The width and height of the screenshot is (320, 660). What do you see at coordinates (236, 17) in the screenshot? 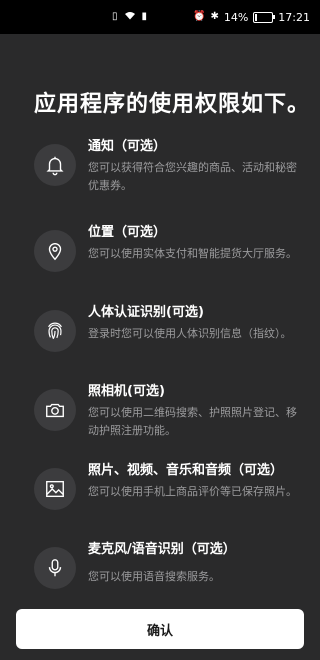
I see `battery-percent: 14%` at bounding box center [236, 17].